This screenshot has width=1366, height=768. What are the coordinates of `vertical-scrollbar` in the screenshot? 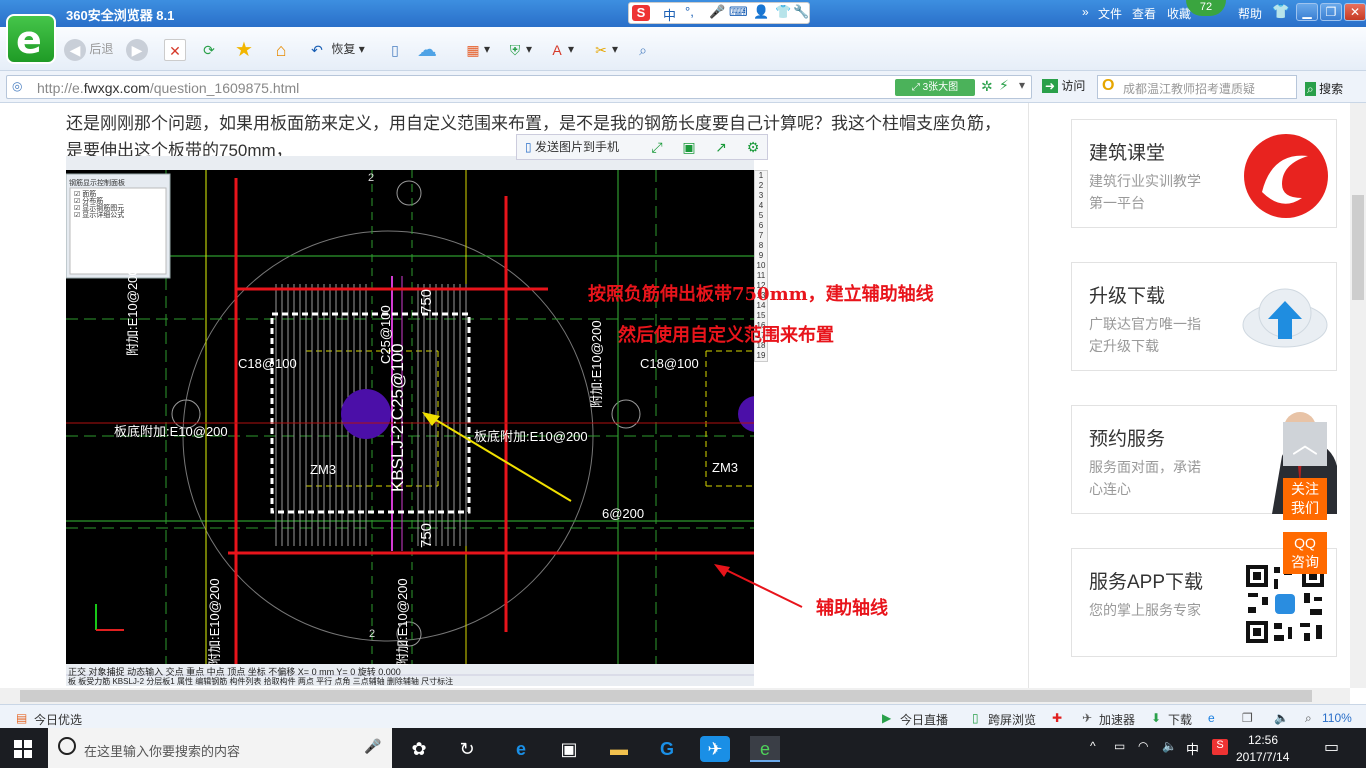 It's located at (1358, 395).